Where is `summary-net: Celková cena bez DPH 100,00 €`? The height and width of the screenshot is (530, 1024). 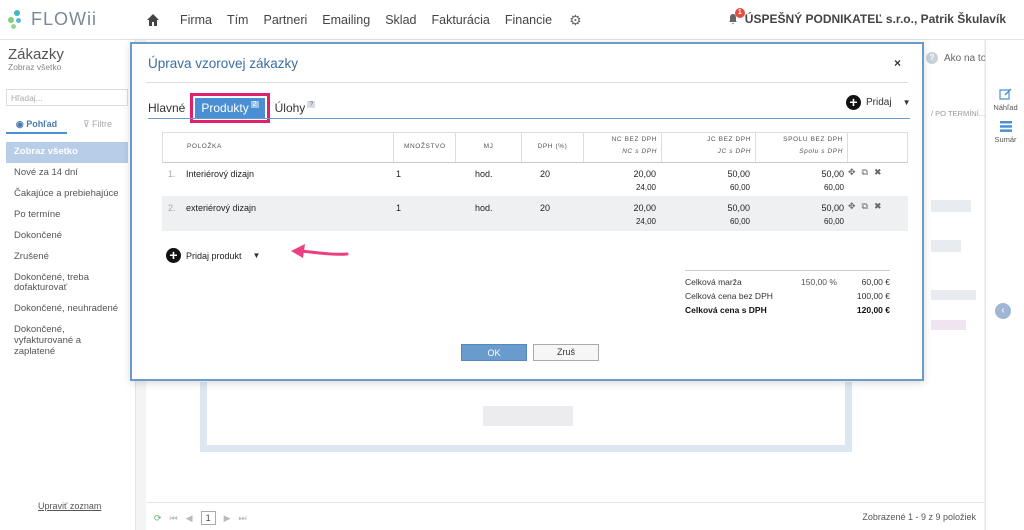
summary-net: Celková cena bez DPH 100,00 € is located at coordinates (787, 298).